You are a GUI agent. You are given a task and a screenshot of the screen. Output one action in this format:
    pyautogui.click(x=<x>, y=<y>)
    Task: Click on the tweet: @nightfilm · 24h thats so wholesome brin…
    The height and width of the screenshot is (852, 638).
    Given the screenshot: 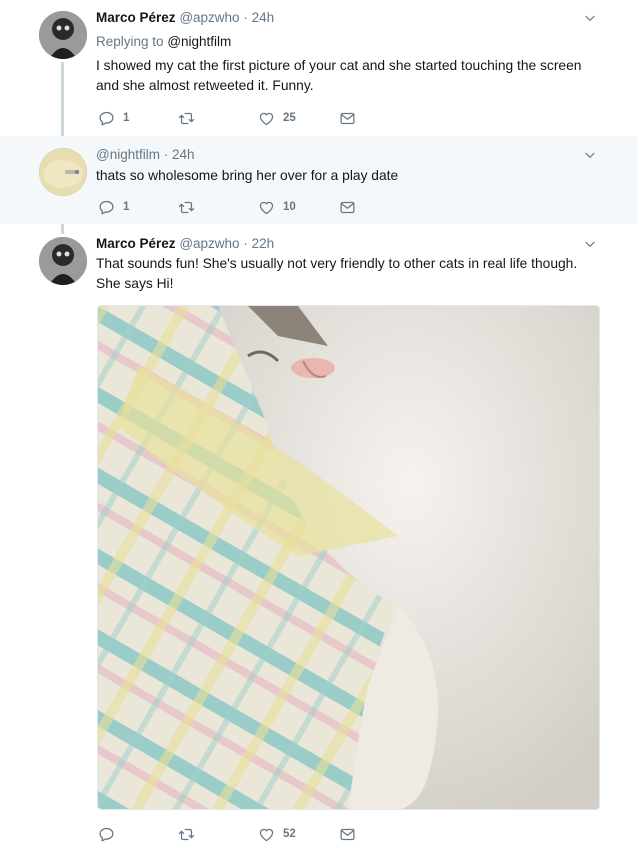 What is the action you would take?
    pyautogui.click(x=319, y=180)
    